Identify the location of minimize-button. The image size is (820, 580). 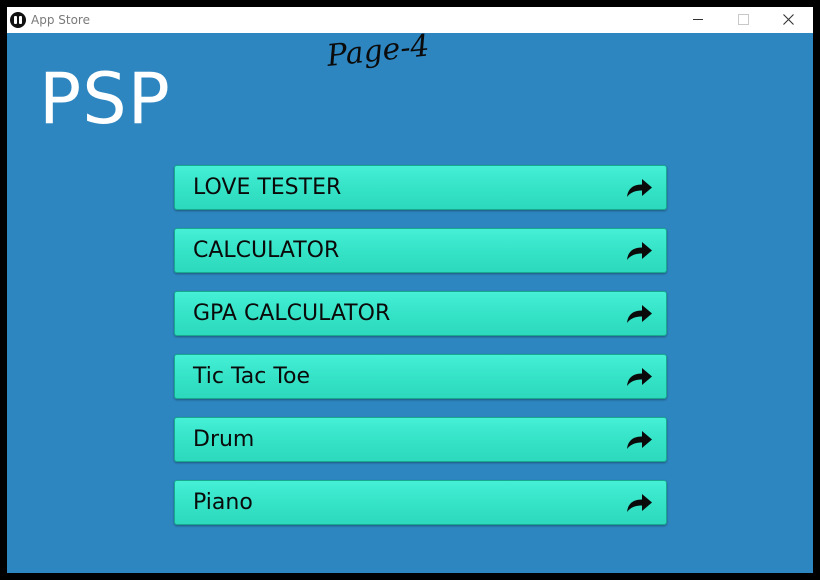
(698, 20).